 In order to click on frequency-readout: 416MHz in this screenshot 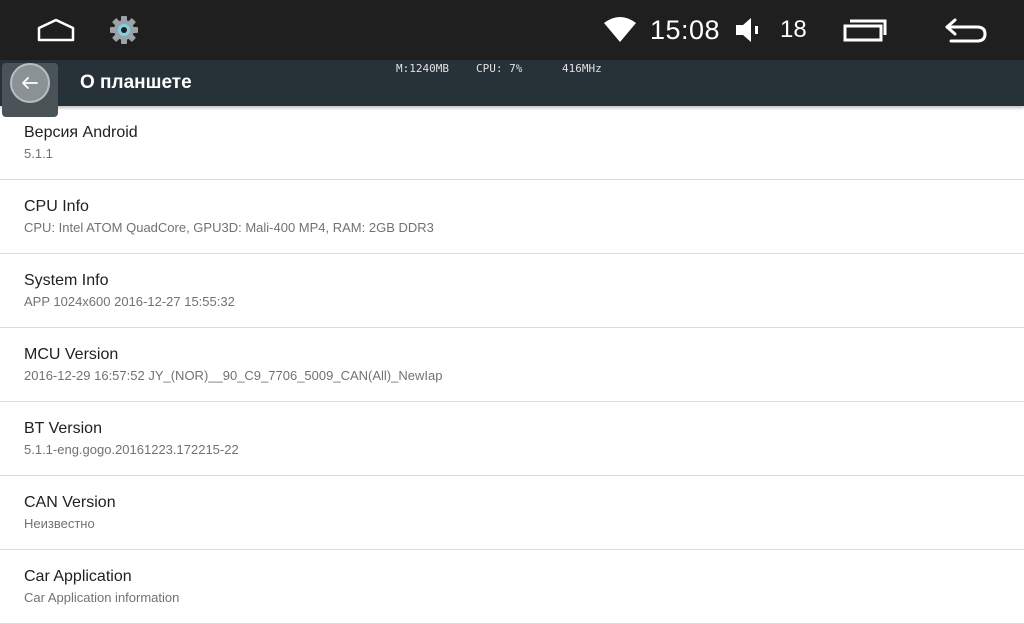, I will do `click(582, 68)`.